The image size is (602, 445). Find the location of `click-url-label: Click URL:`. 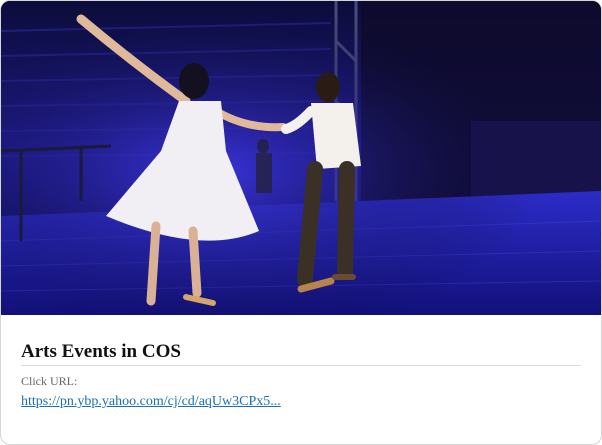

click-url-label: Click URL: is located at coordinates (49, 381).